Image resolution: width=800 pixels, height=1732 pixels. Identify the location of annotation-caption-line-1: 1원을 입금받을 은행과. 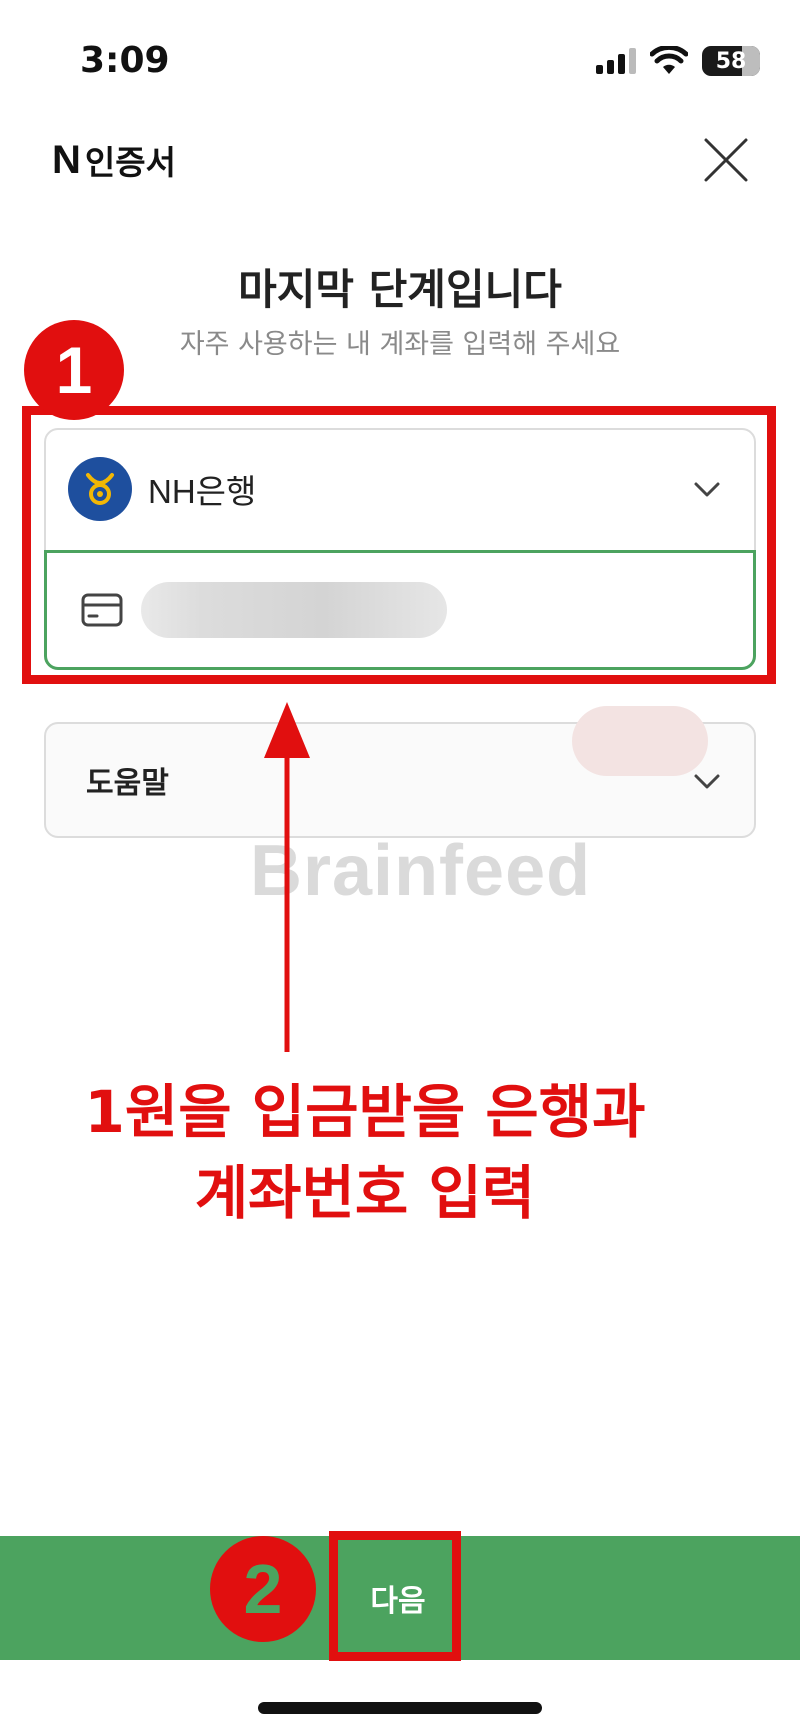
(365, 1112).